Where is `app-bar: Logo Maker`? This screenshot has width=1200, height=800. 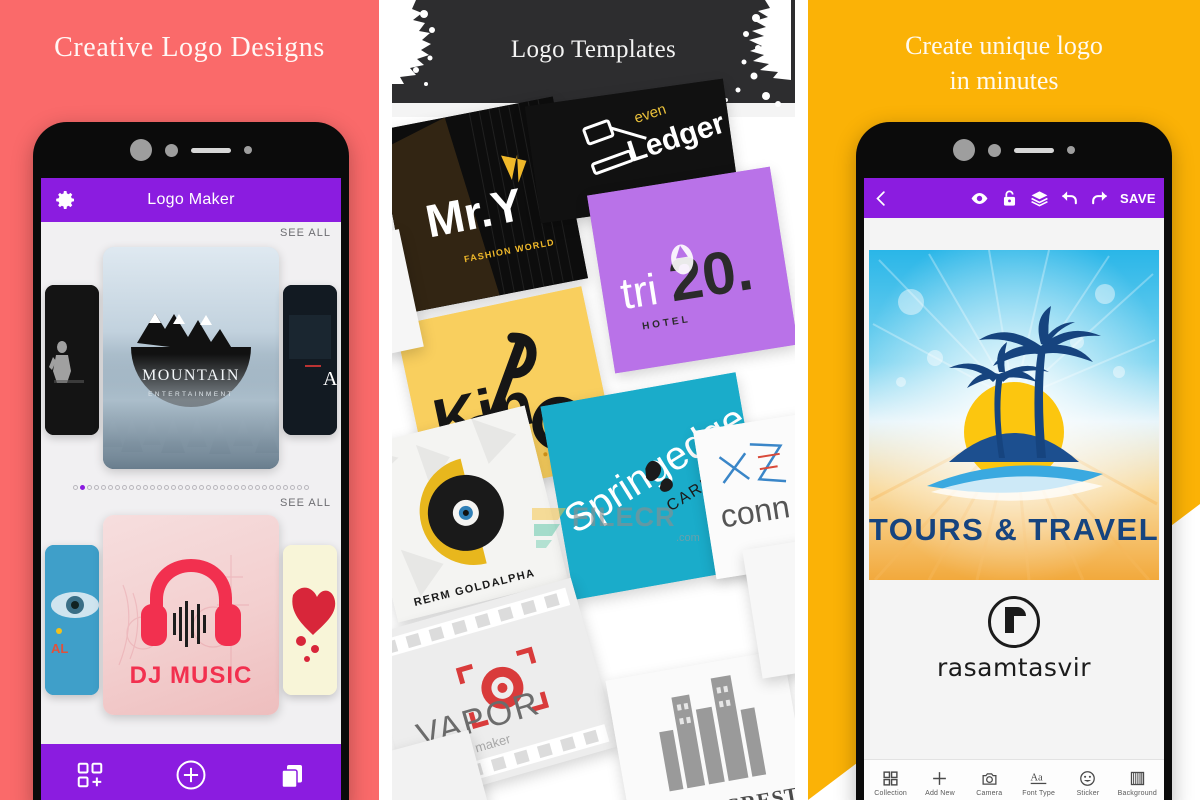
app-bar: Logo Maker is located at coordinates (191, 200).